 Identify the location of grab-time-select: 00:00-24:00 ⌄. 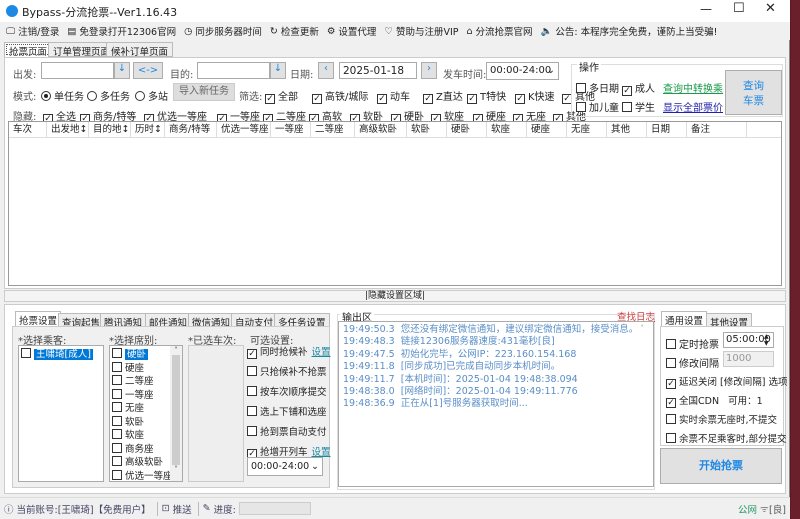
(285, 466).